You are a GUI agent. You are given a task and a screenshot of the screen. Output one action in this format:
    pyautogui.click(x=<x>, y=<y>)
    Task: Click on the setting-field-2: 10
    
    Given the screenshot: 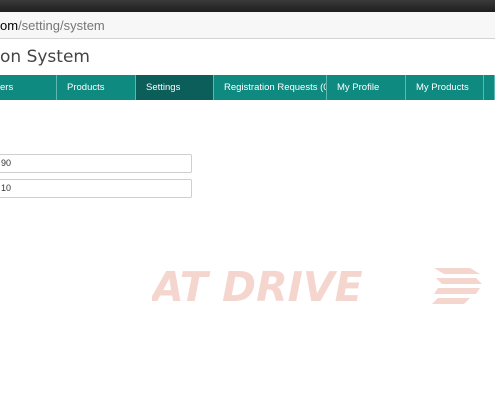 What is the action you would take?
    pyautogui.click(x=96, y=188)
    